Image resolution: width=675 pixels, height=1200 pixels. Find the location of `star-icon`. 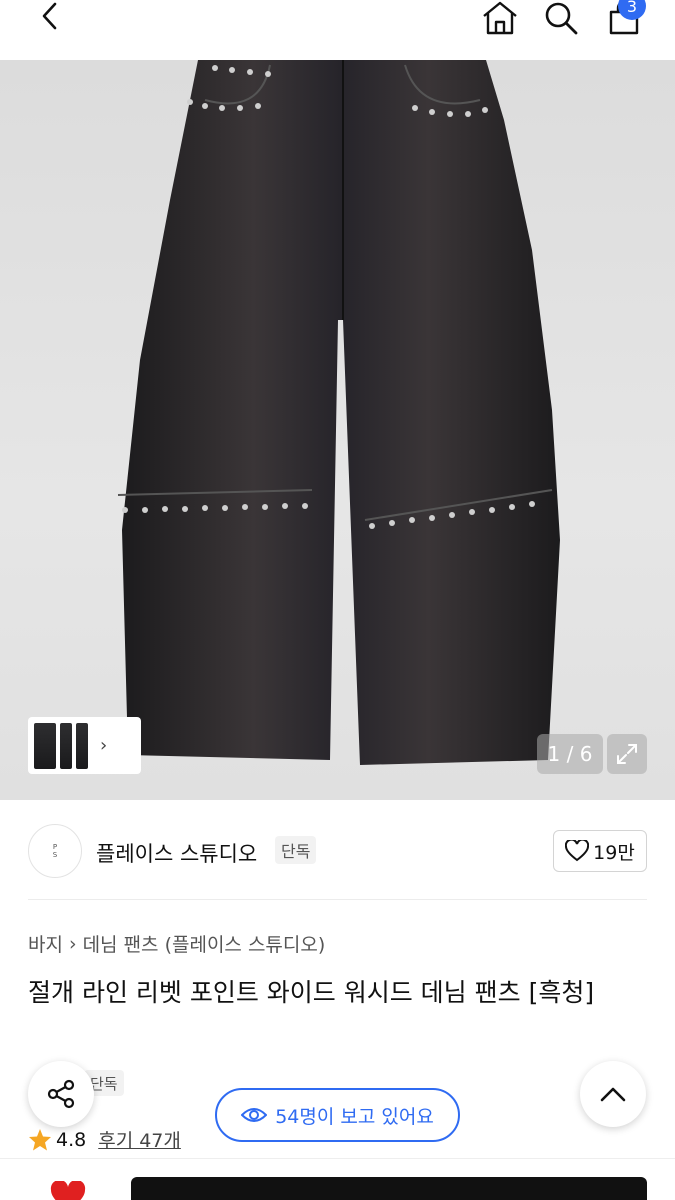

star-icon is located at coordinates (40, 1139).